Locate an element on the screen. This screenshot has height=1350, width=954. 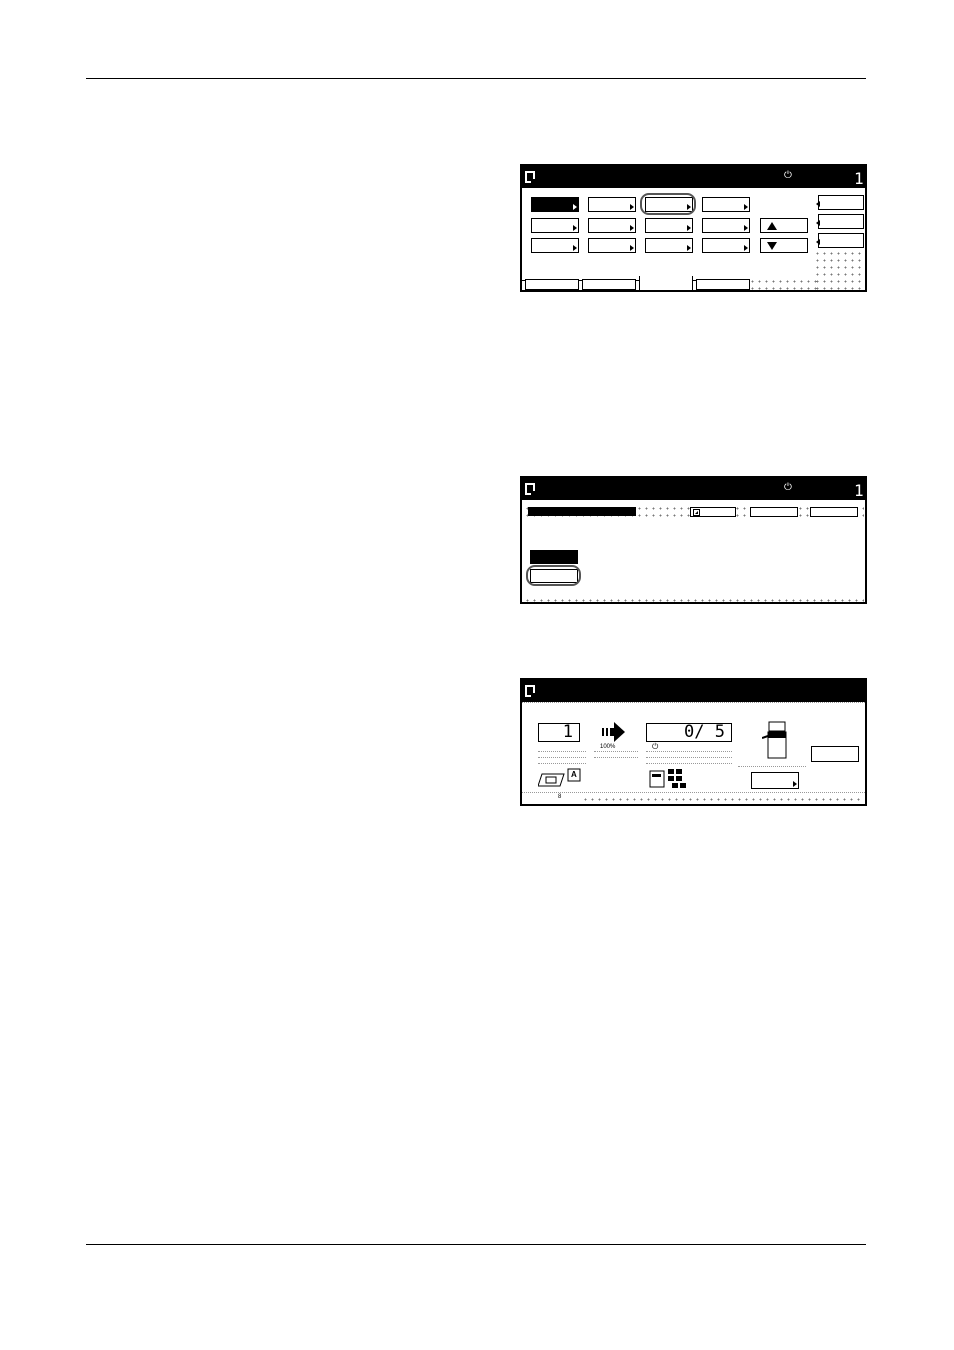
scroll-up-button is located at coordinates (784, 225).